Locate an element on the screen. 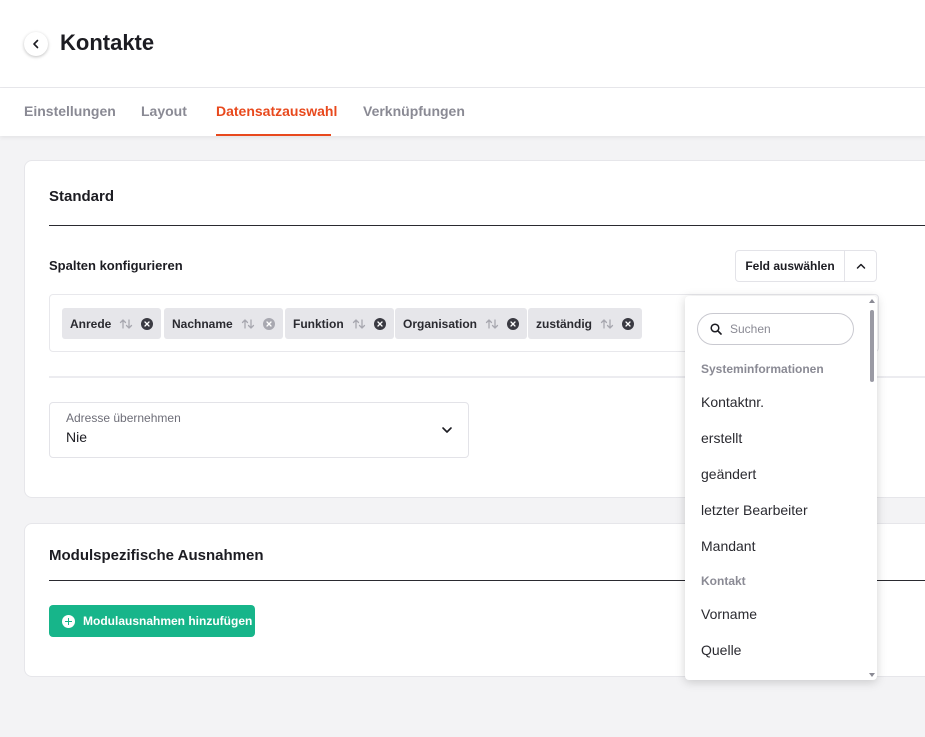 The width and height of the screenshot is (925, 737). address-select: Adresse übernehmen Nie is located at coordinates (259, 430).